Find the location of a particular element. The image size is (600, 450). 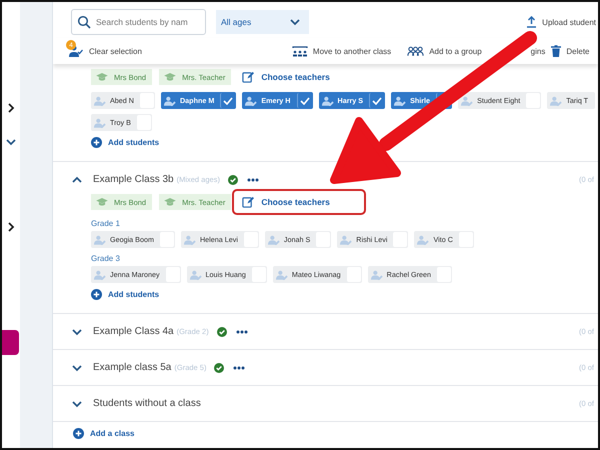

age-dropdown: All ages is located at coordinates (262, 22).